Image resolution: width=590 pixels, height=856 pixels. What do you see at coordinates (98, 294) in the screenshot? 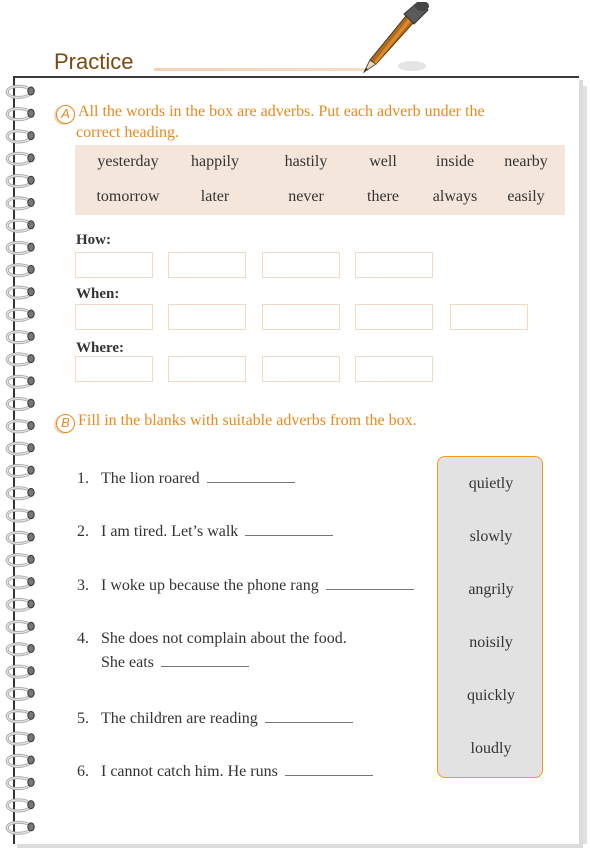
I see `category-label: When:` at bounding box center [98, 294].